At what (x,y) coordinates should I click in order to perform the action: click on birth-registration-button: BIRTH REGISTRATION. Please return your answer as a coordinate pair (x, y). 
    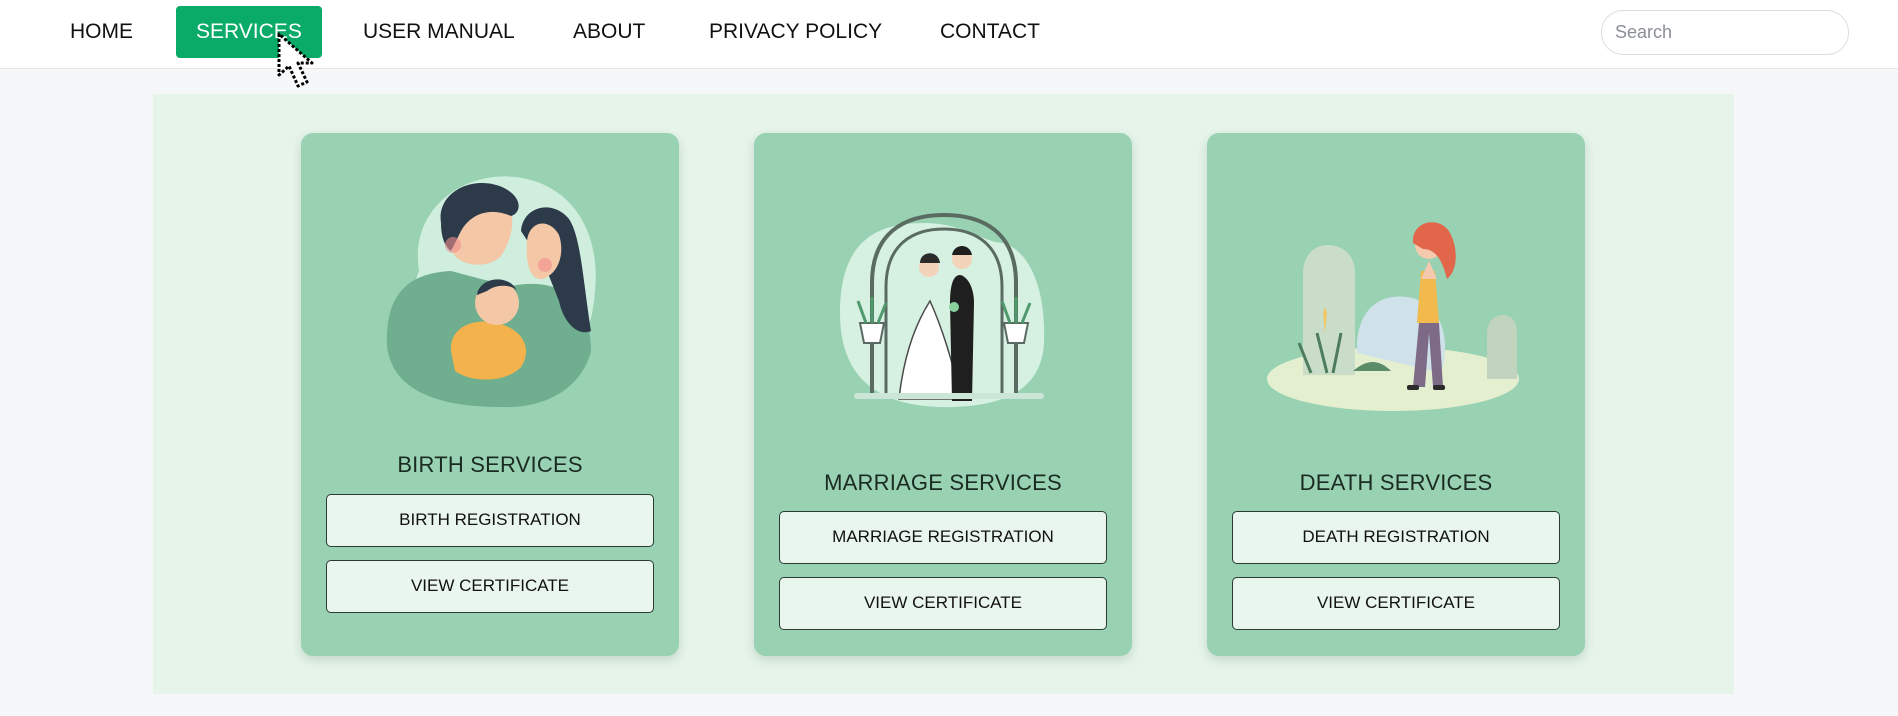
    Looking at the image, I should click on (490, 520).